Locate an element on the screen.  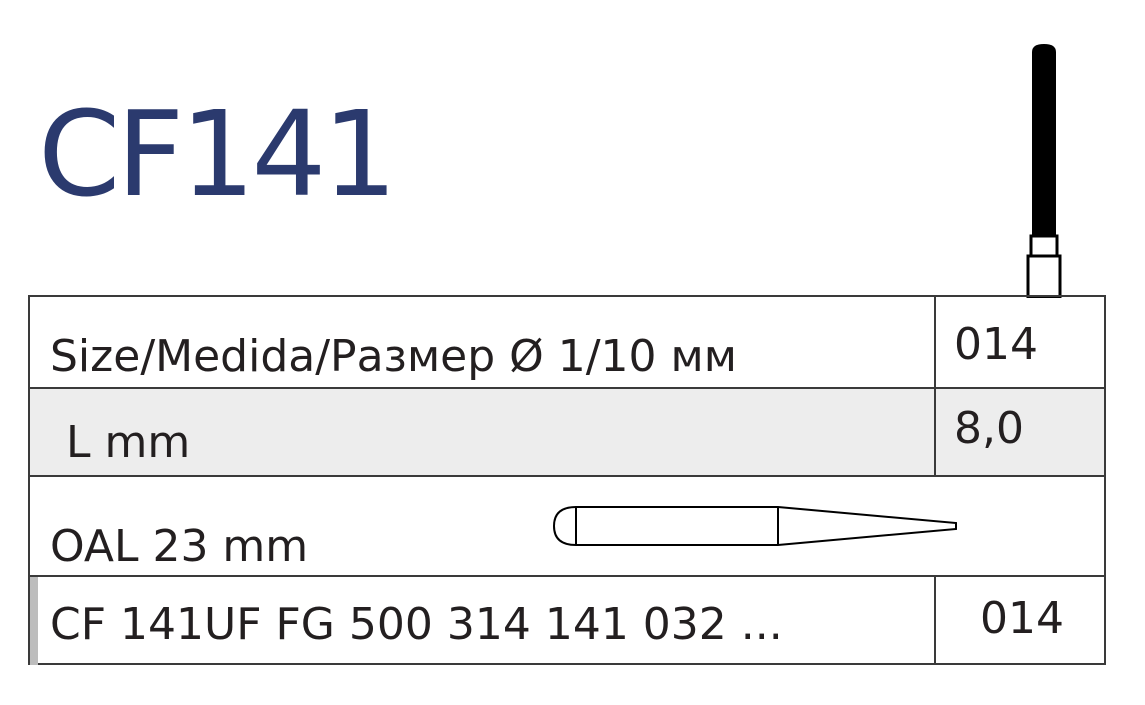
right-border is located at coordinates (1105, 481).